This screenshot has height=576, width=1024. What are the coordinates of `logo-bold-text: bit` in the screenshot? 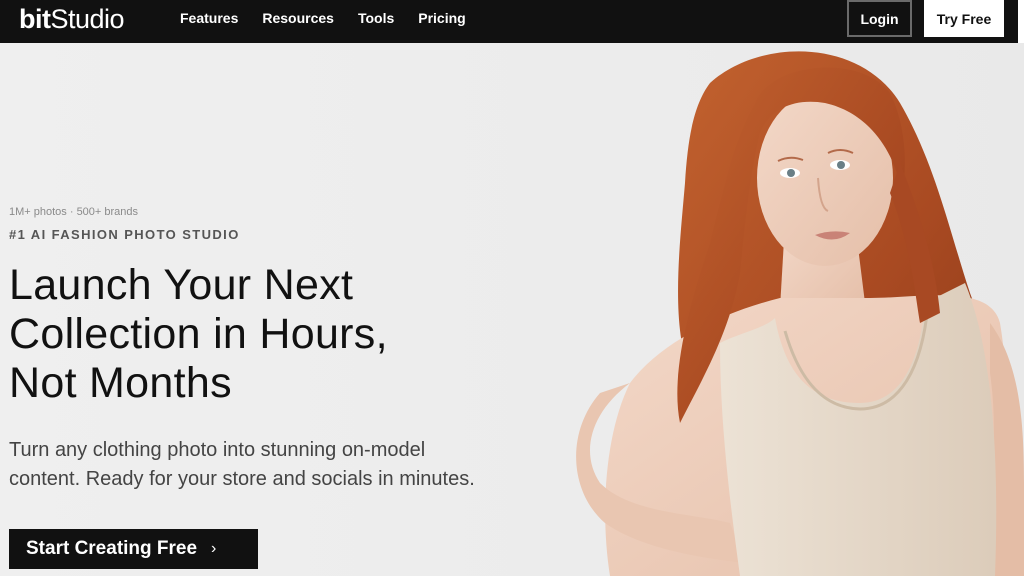 It's located at (35, 19).